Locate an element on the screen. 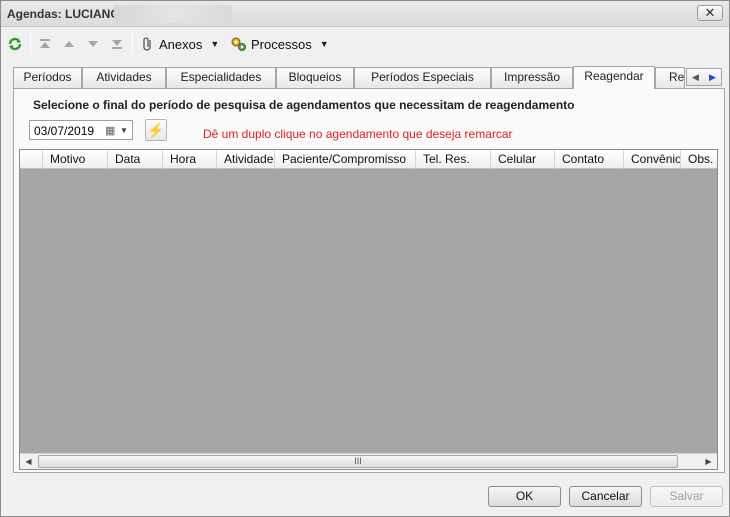 The width and height of the screenshot is (730, 517). search-lightning-button: ⚡ is located at coordinates (156, 130).